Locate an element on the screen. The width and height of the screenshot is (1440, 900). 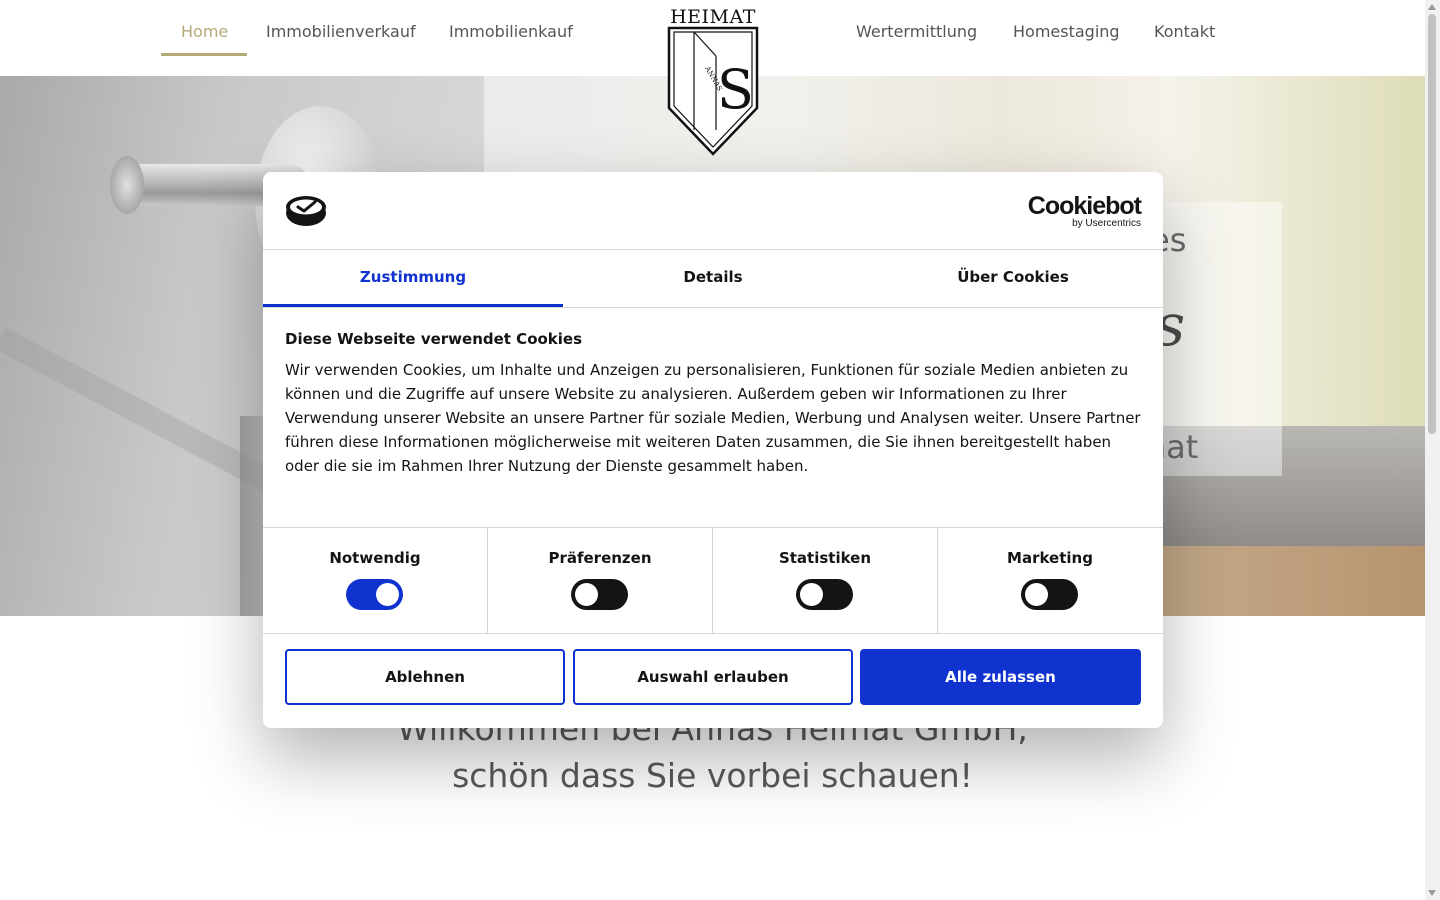
category-praeferenzen: Präferenzen is located at coordinates (600, 580).